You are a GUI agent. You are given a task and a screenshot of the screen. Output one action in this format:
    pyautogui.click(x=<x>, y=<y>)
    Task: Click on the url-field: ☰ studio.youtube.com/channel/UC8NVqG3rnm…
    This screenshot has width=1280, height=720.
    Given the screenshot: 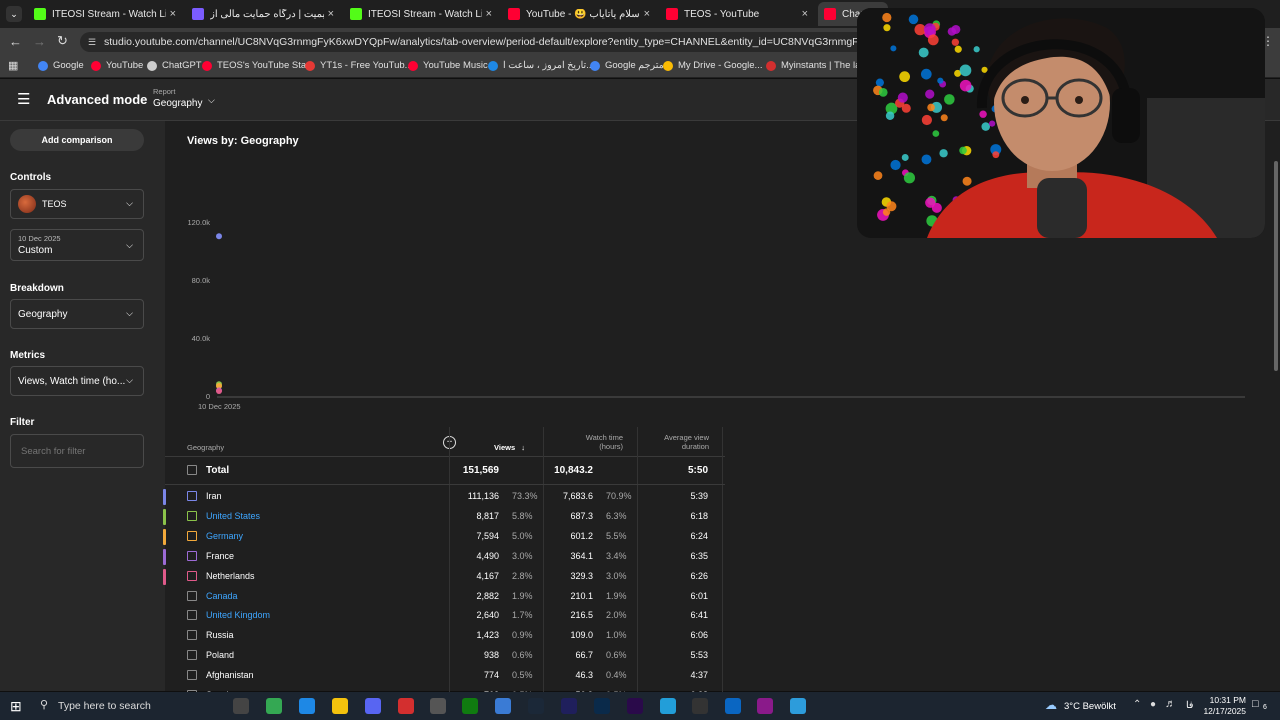 What is the action you would take?
    pyautogui.click(x=480, y=42)
    